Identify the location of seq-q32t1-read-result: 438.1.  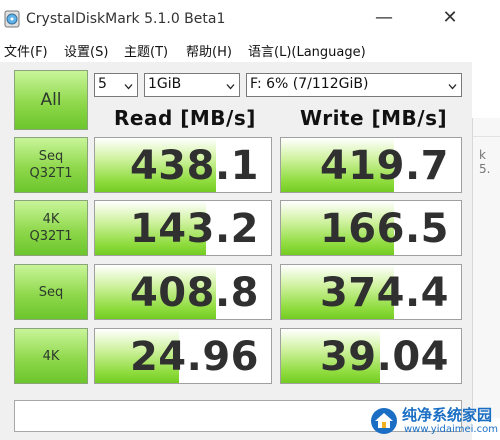
(183, 165).